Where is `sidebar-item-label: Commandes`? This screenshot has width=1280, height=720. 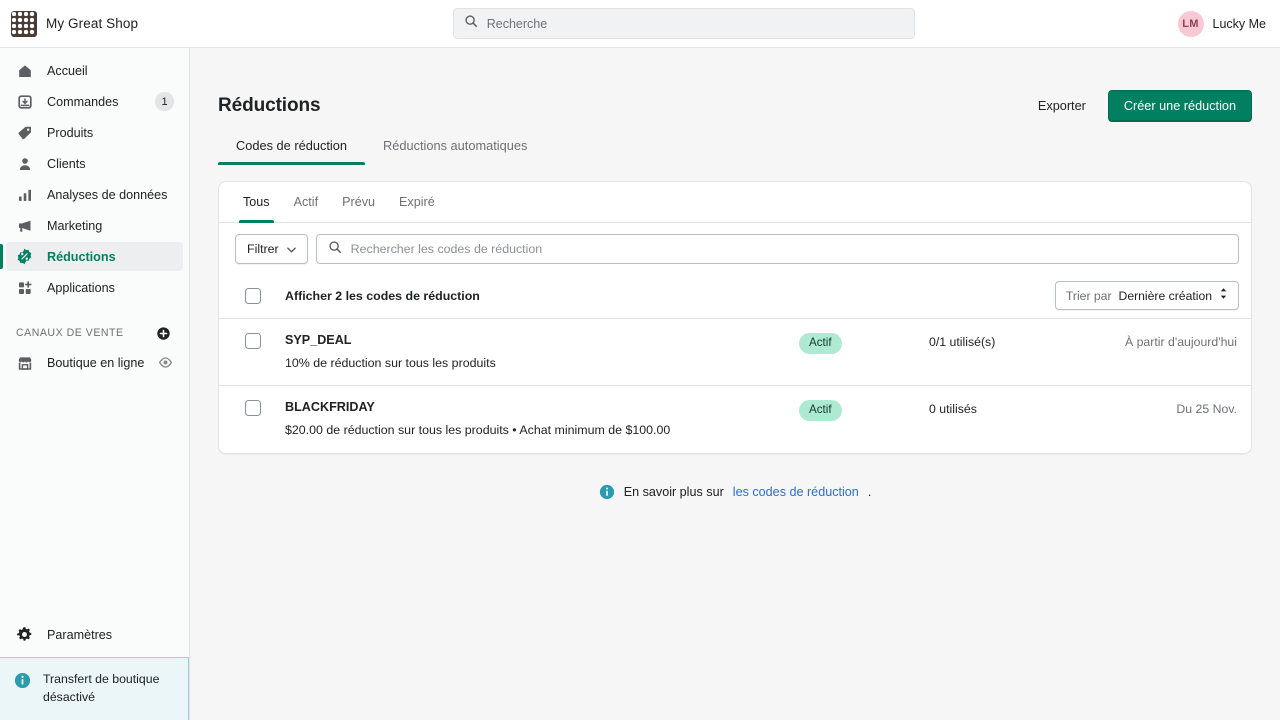
sidebar-item-label: Commandes is located at coordinates (83, 101).